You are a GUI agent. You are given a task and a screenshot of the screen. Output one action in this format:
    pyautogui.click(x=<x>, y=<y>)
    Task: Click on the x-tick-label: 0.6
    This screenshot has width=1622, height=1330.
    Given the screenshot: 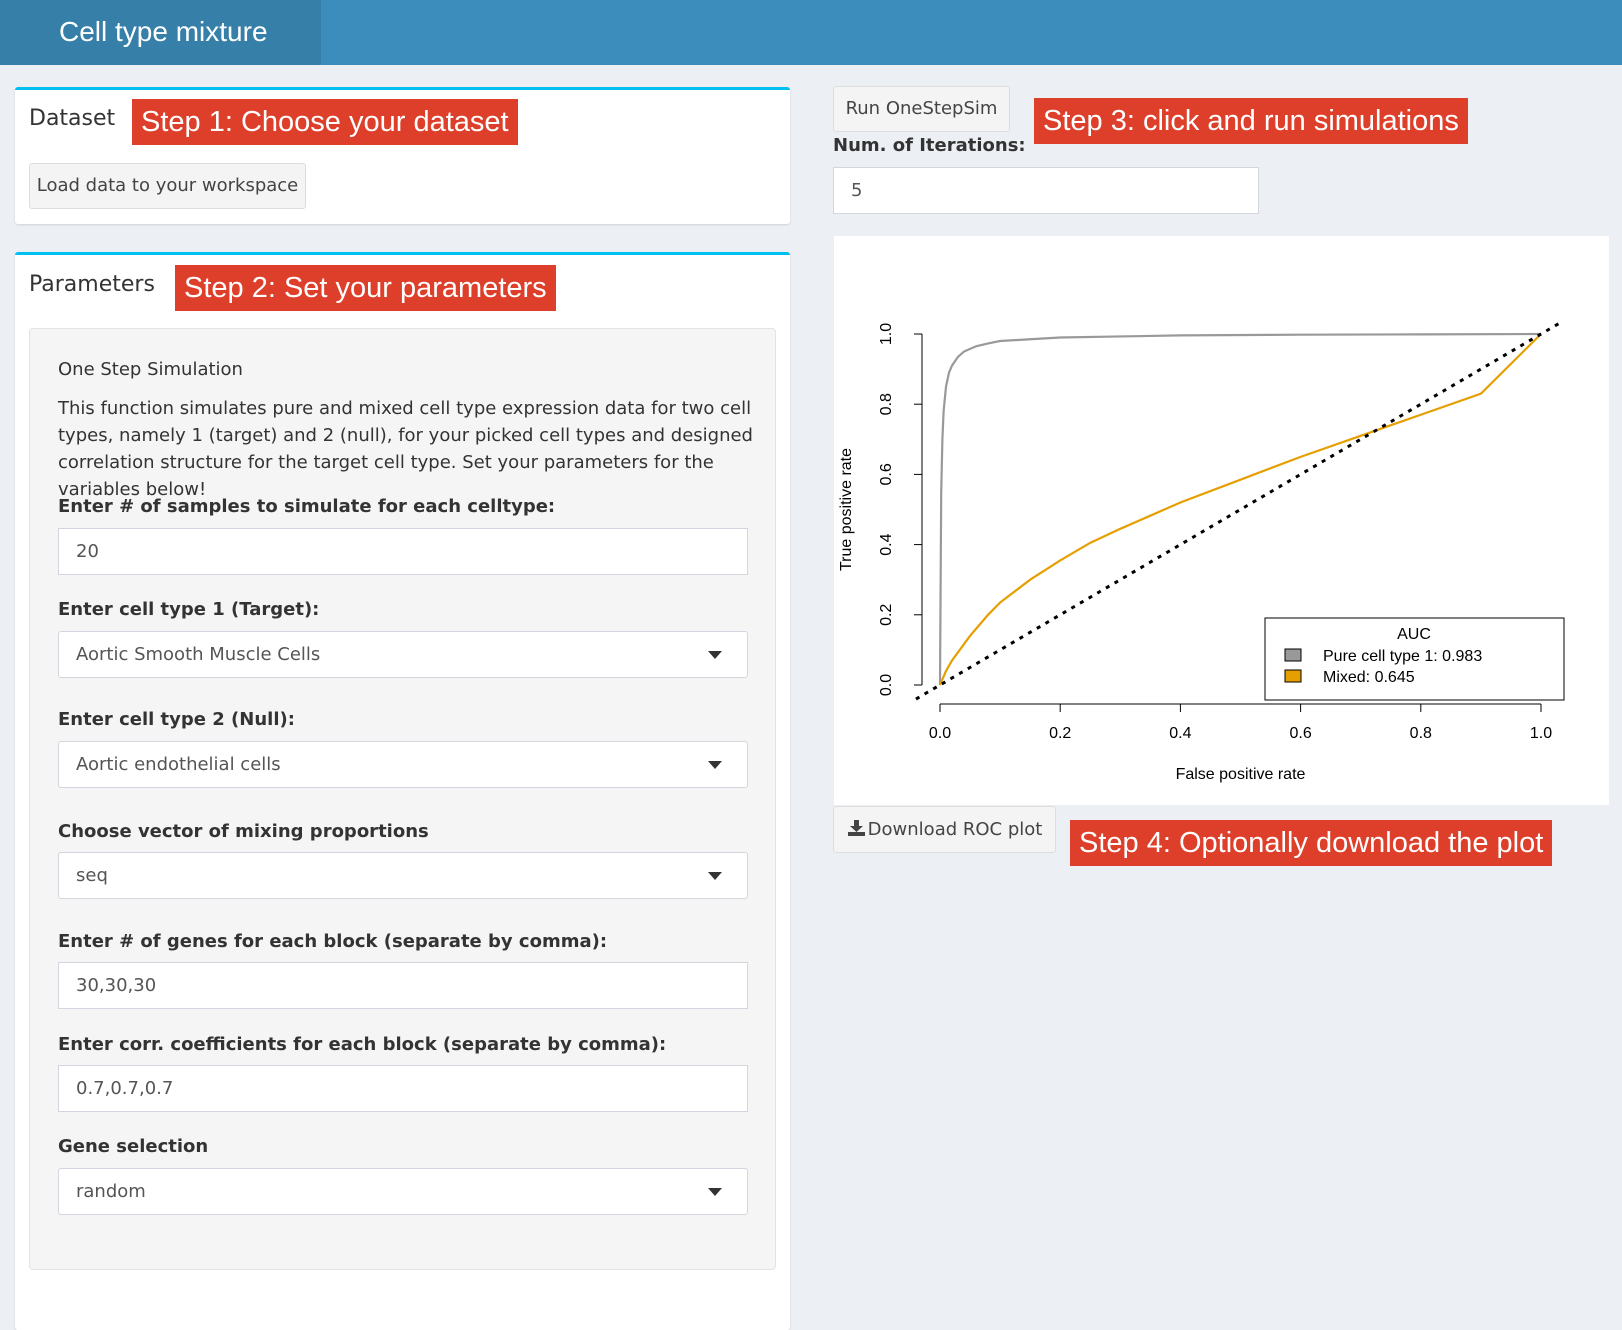 What is the action you would take?
    pyautogui.click(x=1300, y=733)
    